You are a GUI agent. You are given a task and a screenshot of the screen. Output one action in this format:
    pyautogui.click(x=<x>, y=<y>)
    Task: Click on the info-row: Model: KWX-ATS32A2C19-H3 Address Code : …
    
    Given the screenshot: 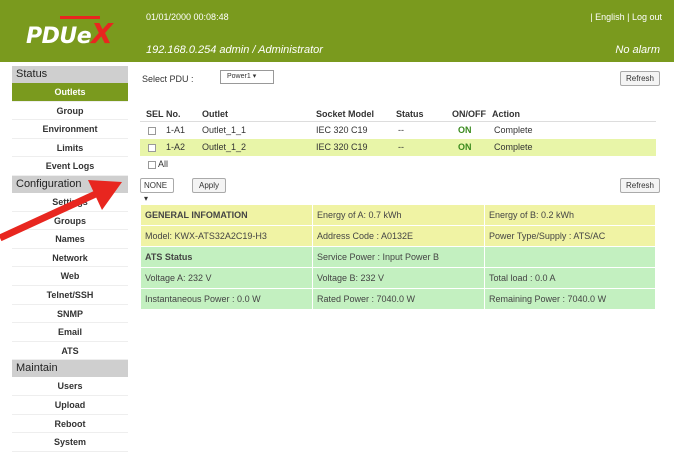 What is the action you would take?
    pyautogui.click(x=398, y=236)
    